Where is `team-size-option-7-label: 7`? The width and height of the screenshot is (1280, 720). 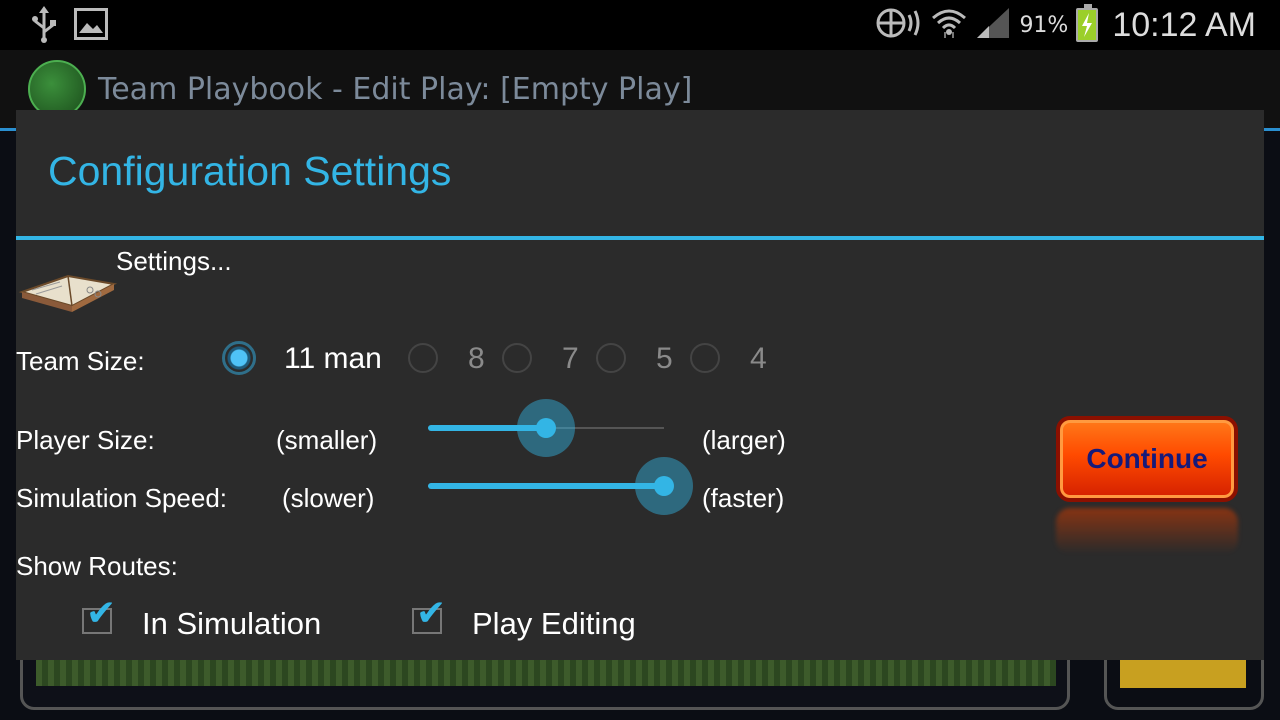
team-size-option-7-label: 7 is located at coordinates (570, 359).